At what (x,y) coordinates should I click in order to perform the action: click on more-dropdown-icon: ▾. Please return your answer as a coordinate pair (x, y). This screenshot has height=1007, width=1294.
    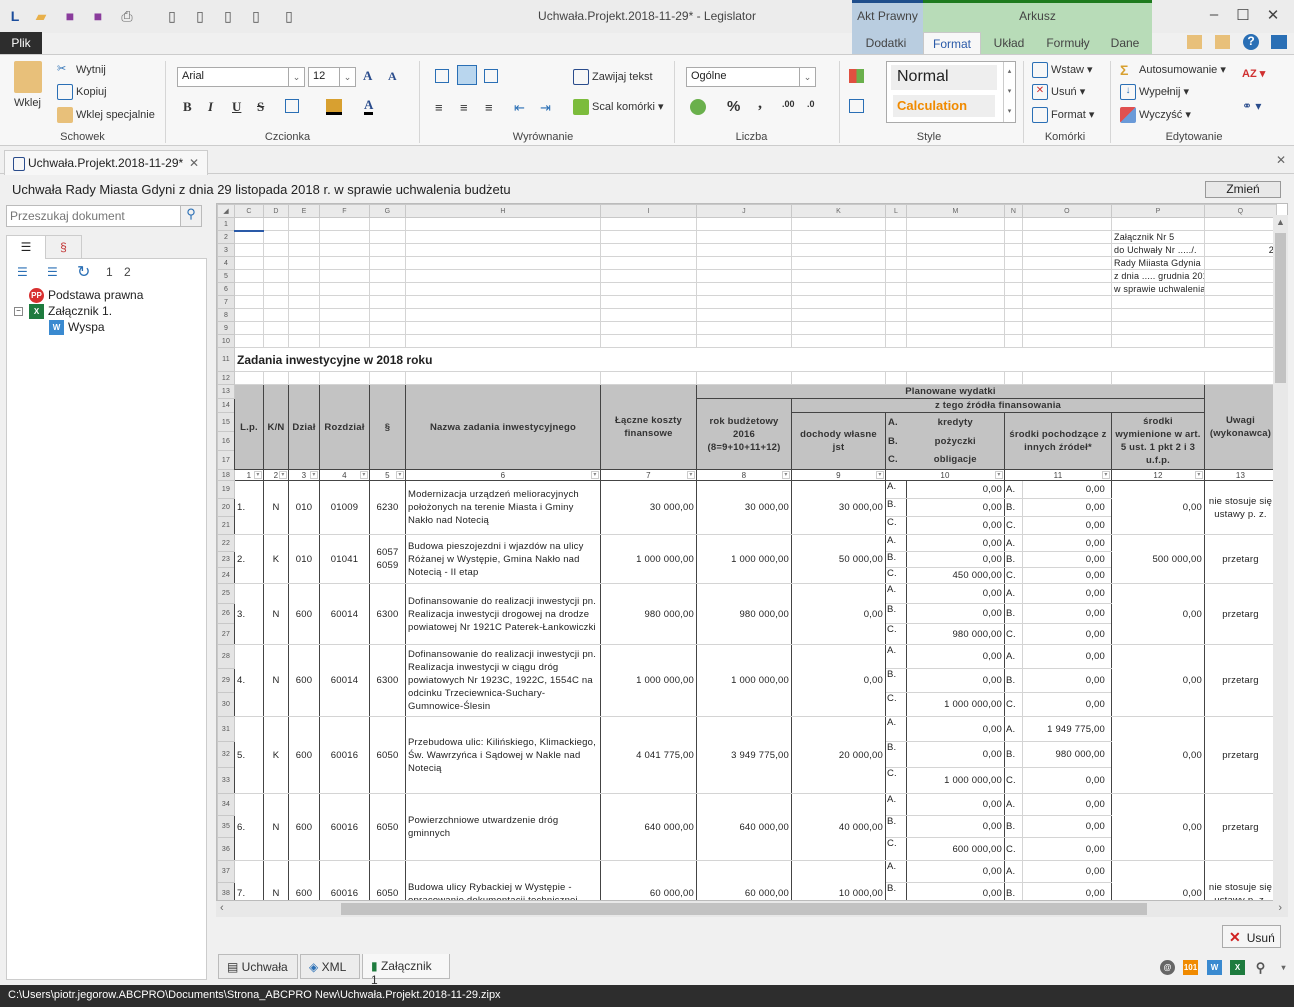
    Looking at the image, I should click on (1283, 967).